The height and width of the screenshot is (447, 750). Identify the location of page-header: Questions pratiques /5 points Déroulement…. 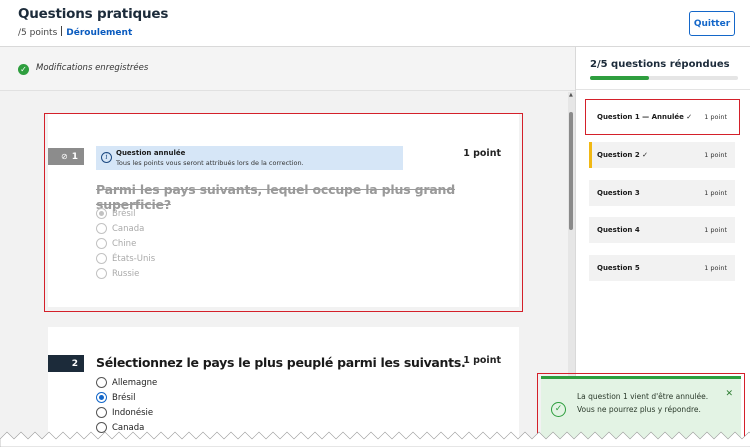
(375, 23).